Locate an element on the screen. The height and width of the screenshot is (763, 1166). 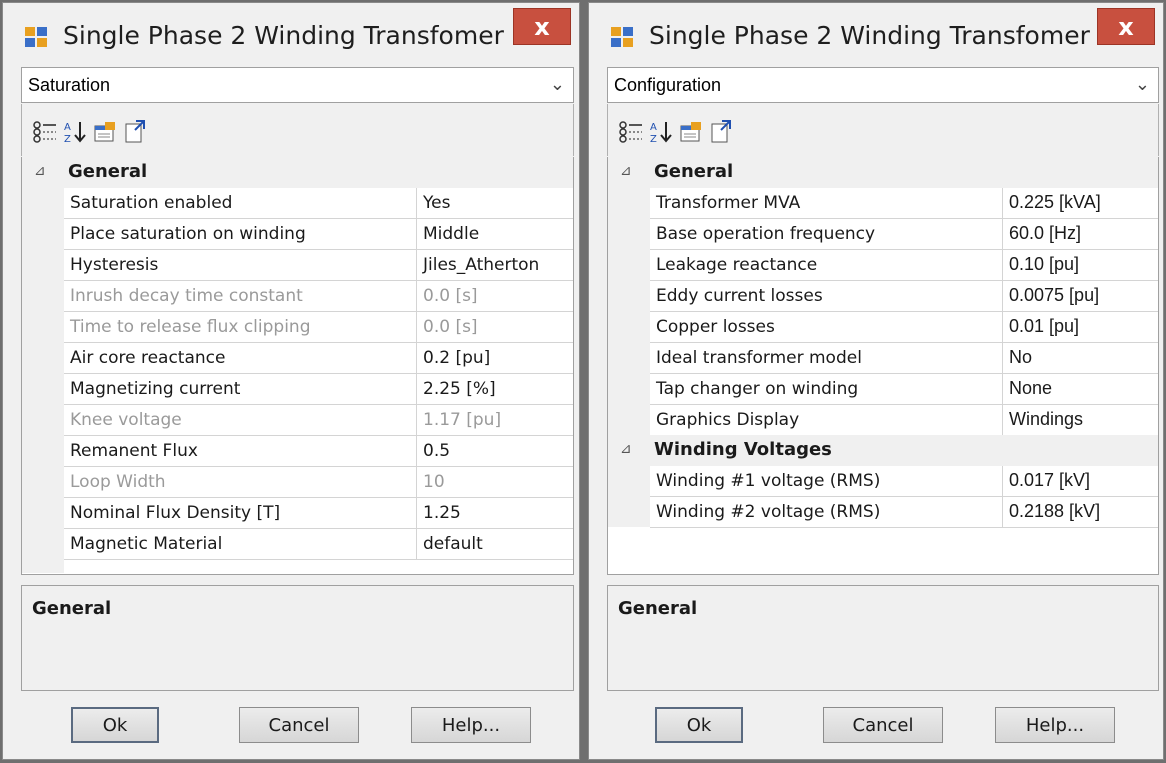
property-row: Saturation enabled Yes is located at coordinates (297, 203).